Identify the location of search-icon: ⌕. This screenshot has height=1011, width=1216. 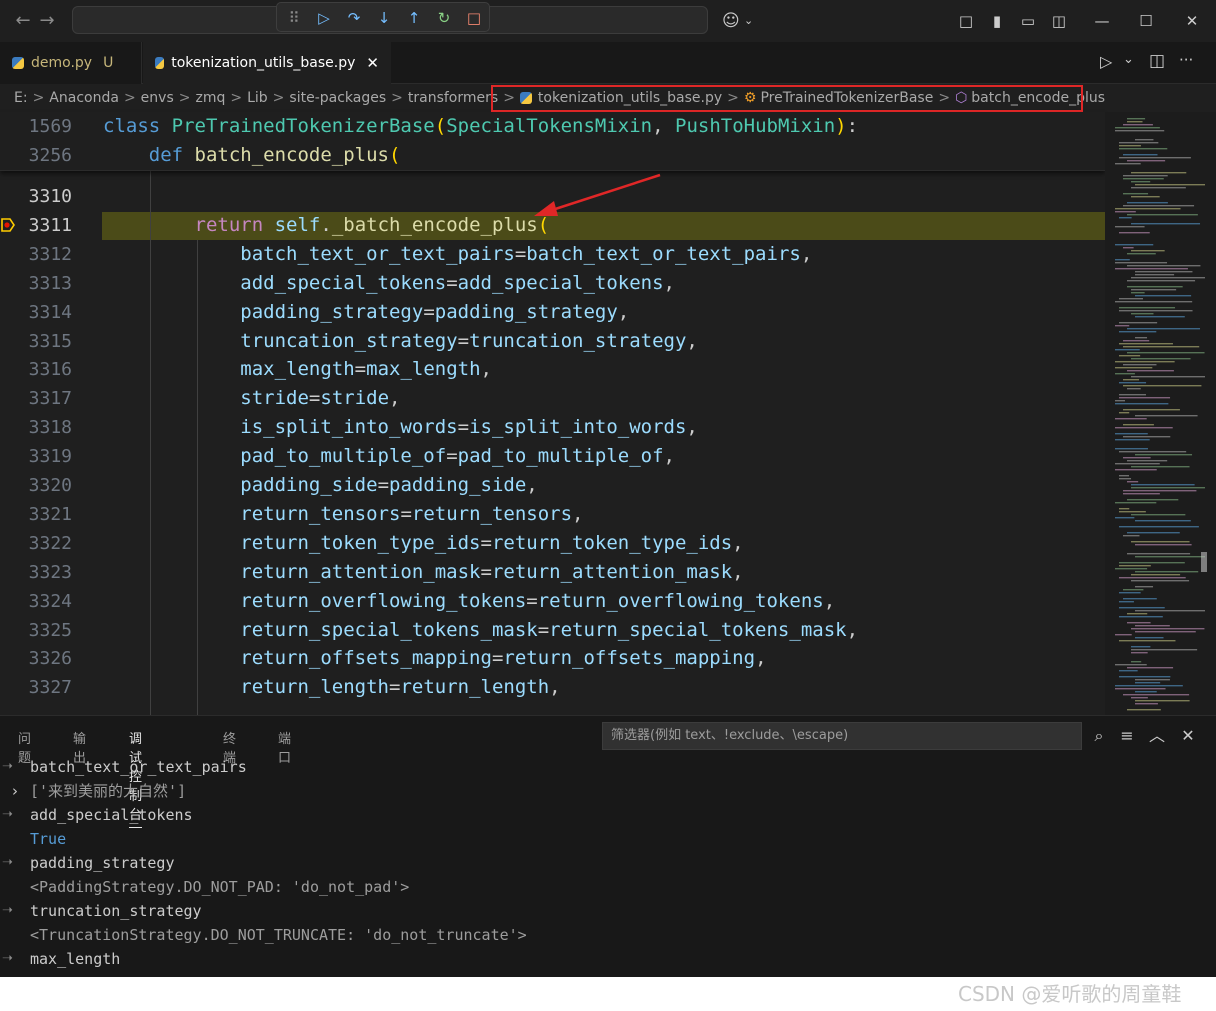
(1099, 736).